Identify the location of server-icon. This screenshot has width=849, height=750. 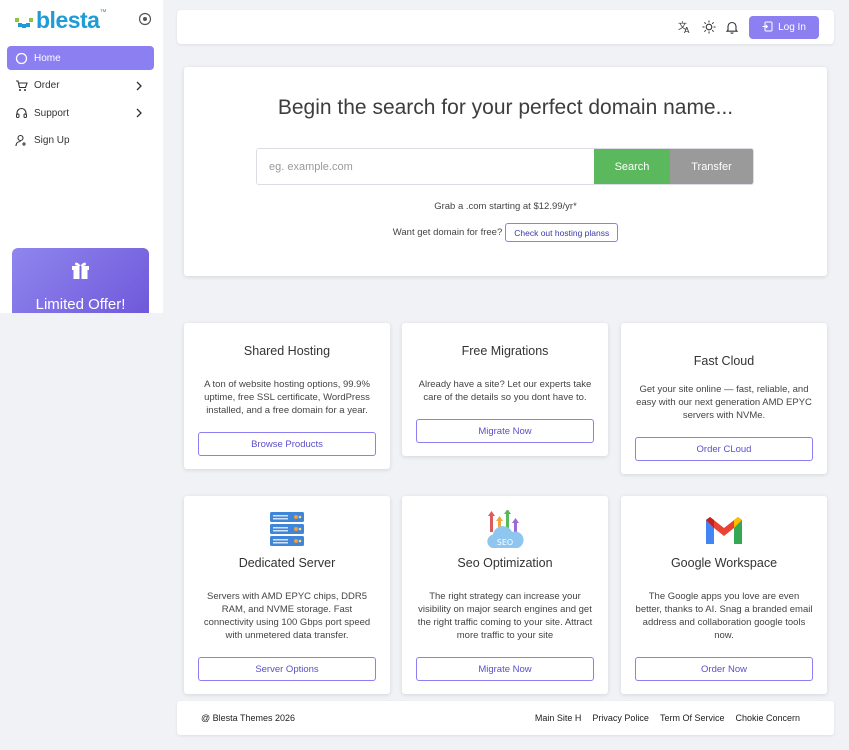
(287, 531).